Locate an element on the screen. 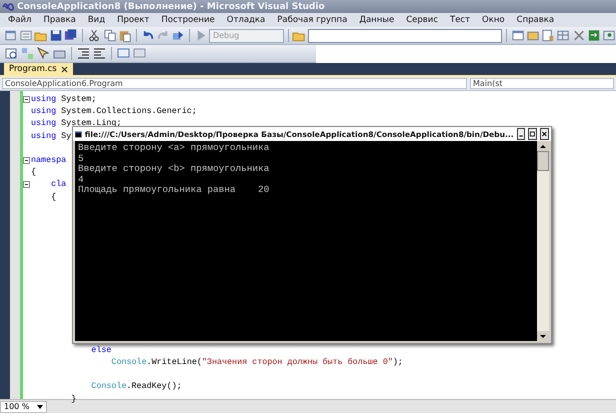  menu-item: Вид is located at coordinates (97, 20).